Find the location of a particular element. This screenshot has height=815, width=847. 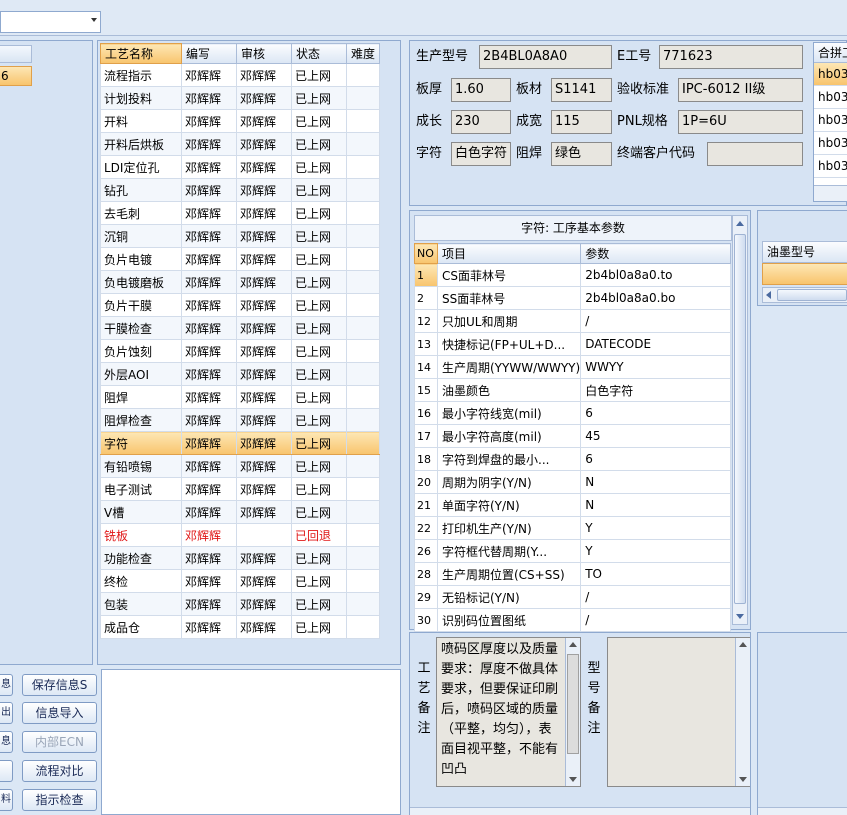

param-cell-item: 油墨颜色 is located at coordinates (509, 390).